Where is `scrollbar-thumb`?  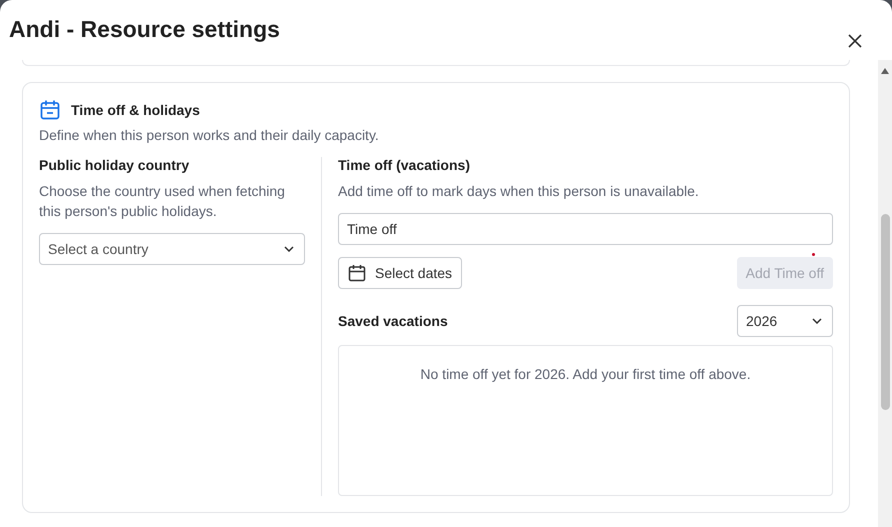 scrollbar-thumb is located at coordinates (885, 312).